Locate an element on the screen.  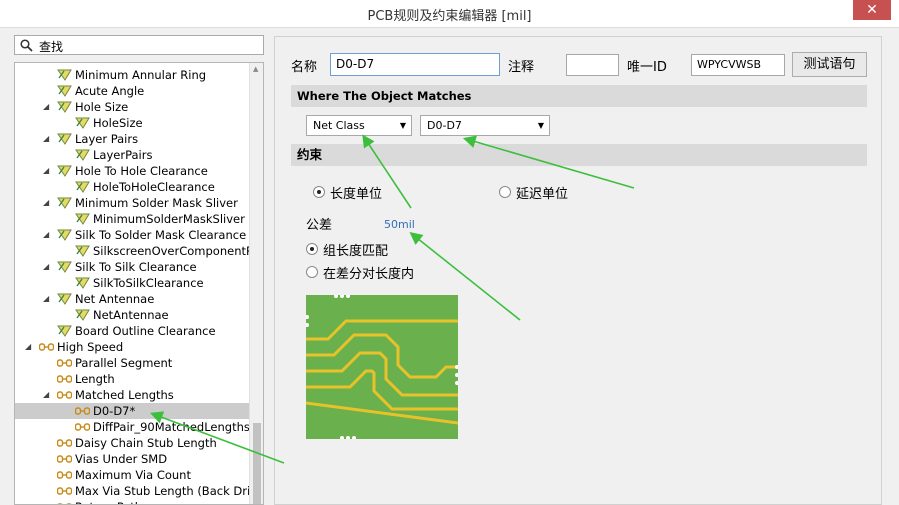
tree-item: ◢ Hole Size is located at coordinates (132, 107).